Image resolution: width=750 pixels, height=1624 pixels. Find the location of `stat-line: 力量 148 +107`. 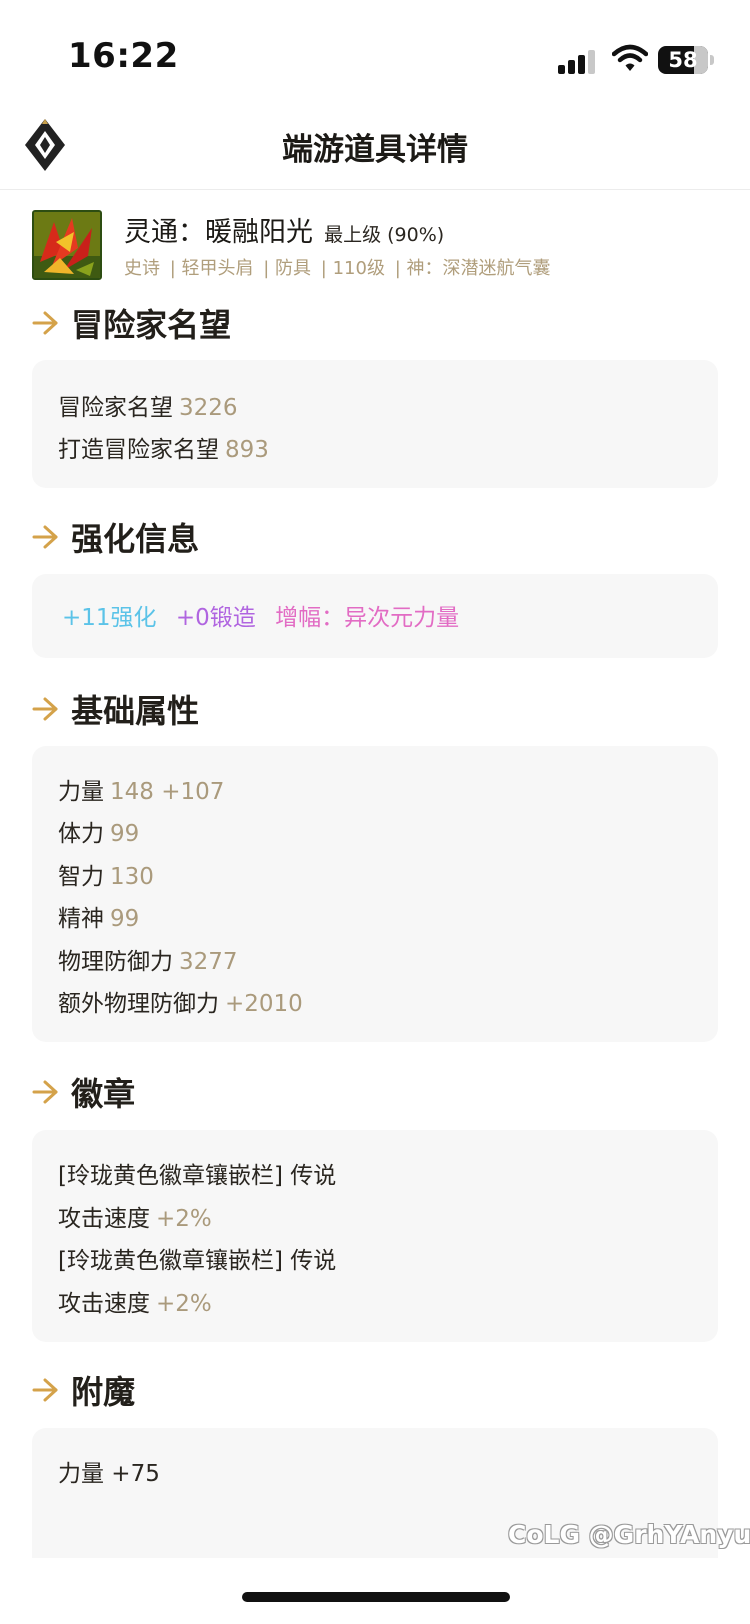

stat-line: 力量 148 +107 is located at coordinates (141, 792).